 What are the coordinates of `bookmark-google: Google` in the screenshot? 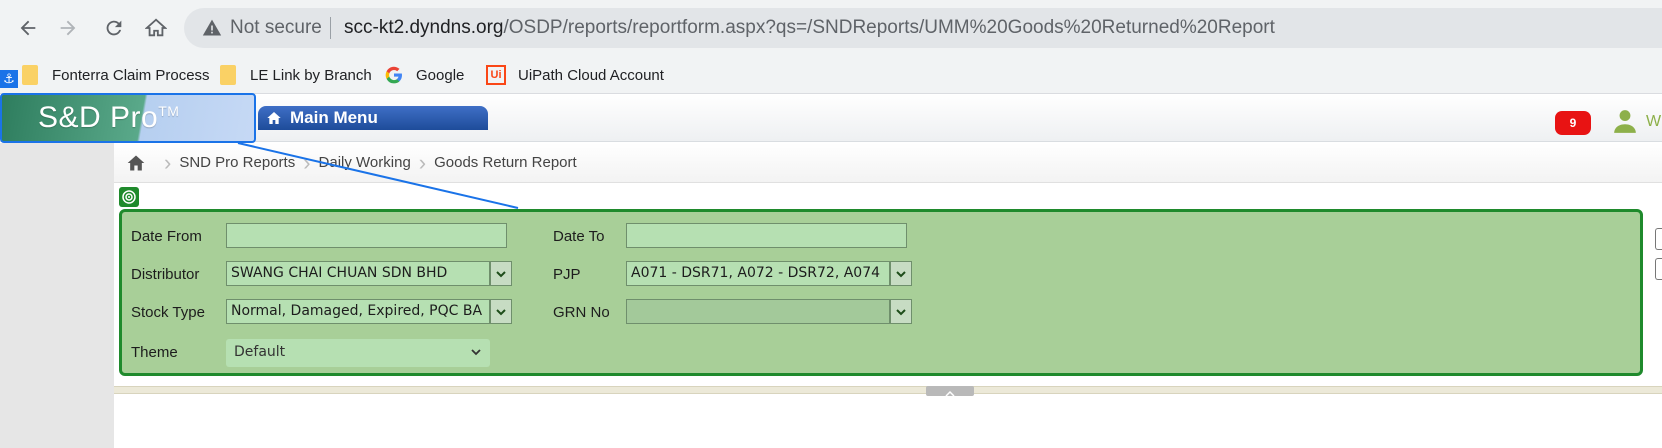 It's located at (424, 75).